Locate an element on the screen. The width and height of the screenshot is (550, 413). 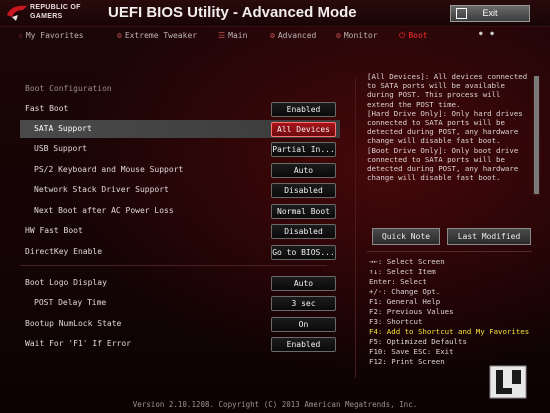
star-icon: ☆ is located at coordinates (20, 35).